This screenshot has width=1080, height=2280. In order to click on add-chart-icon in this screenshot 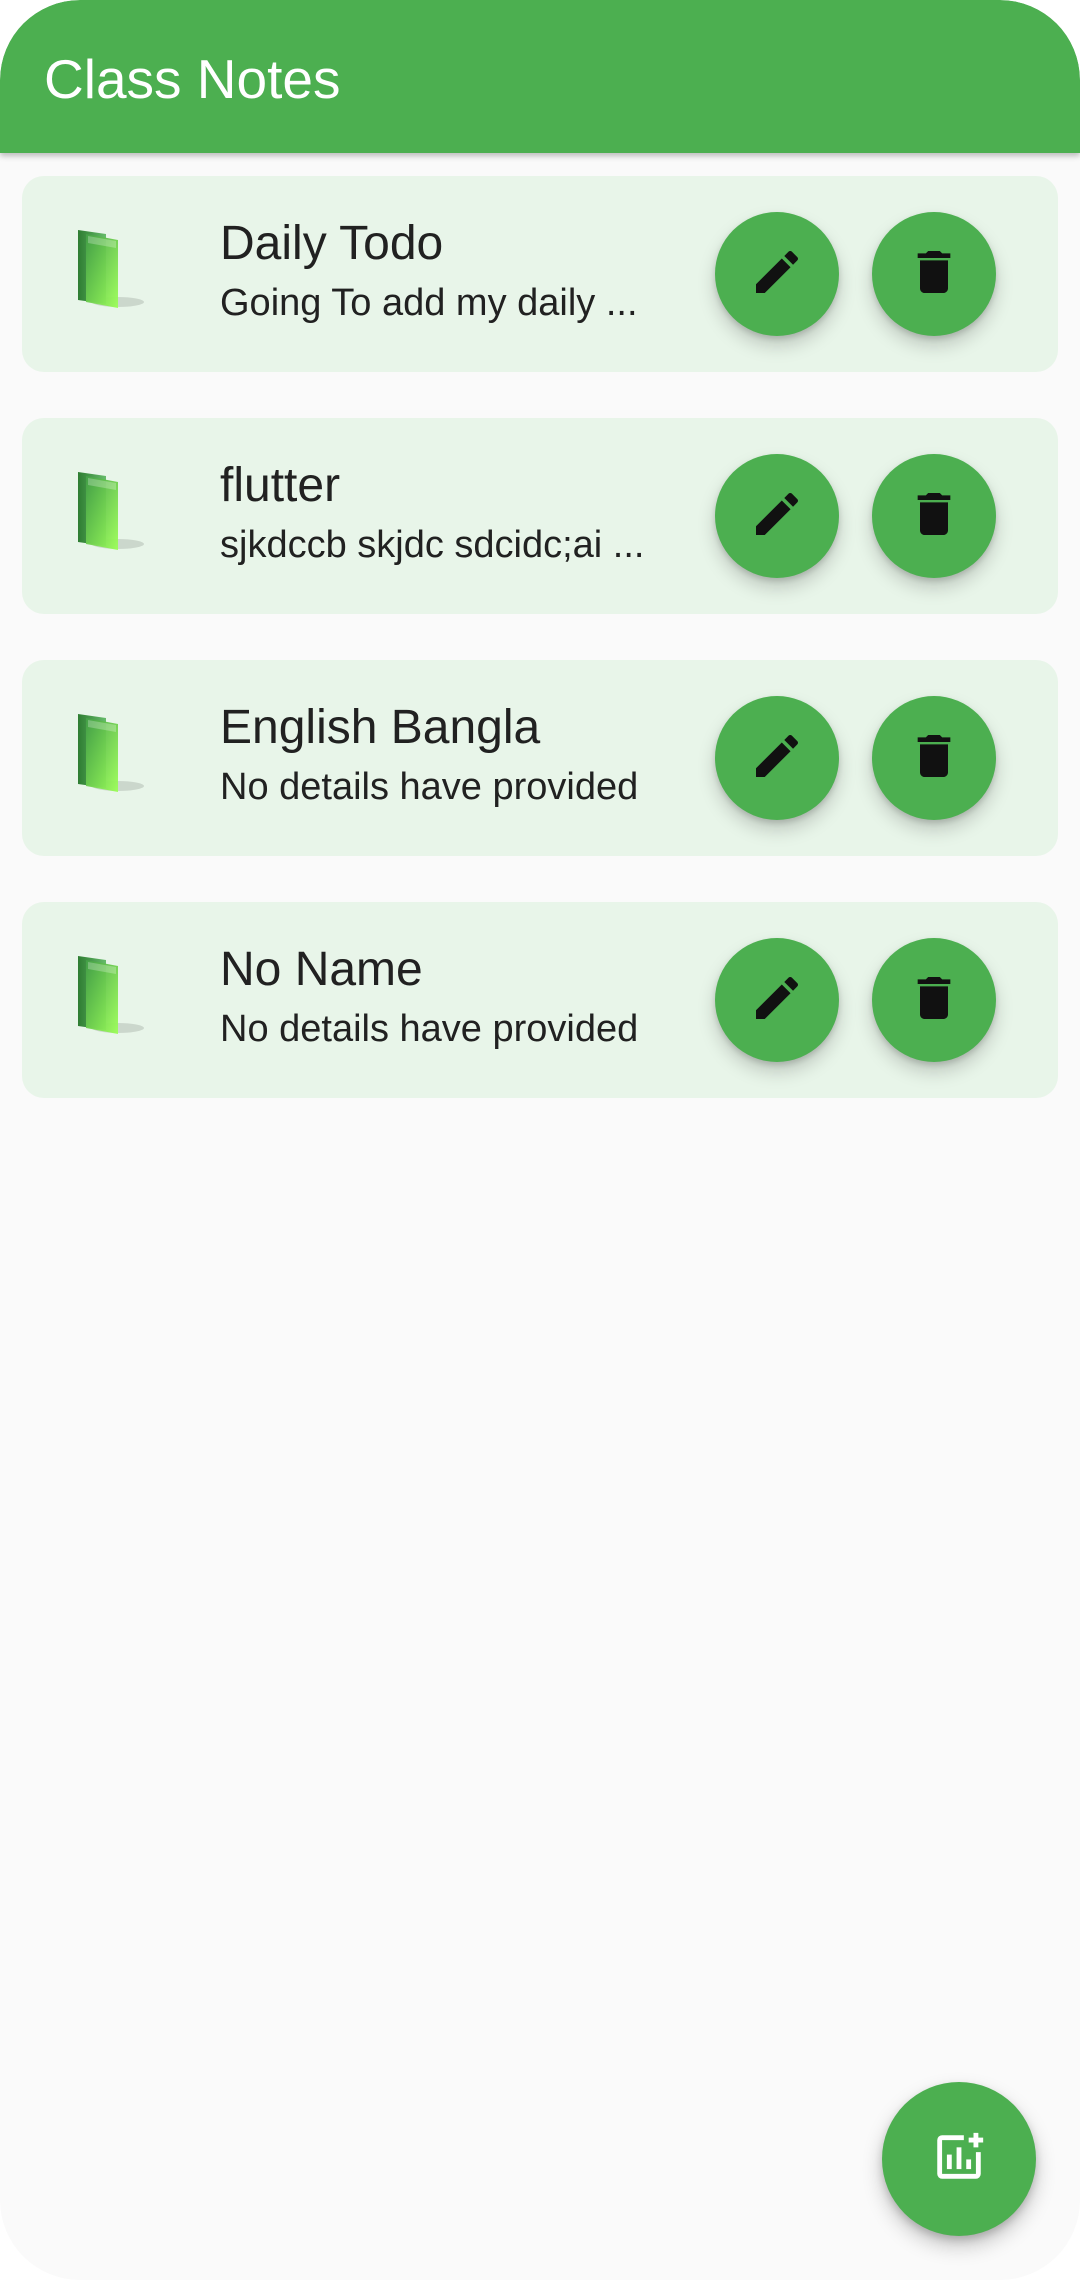, I will do `click(959, 2159)`.